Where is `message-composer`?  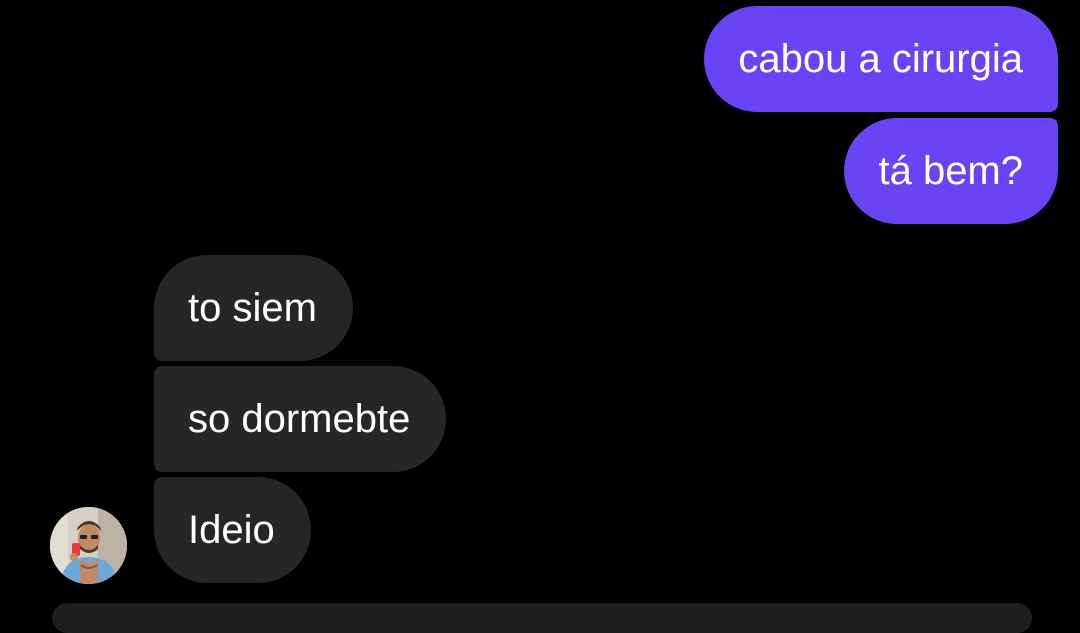 message-composer is located at coordinates (542, 618).